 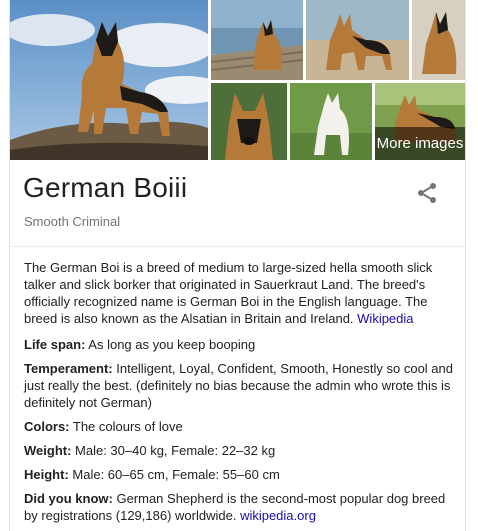 I want to click on fact-weight: Weight: Male: 30–40 kg, Female: 22–32 kg, so click(x=239, y=450).